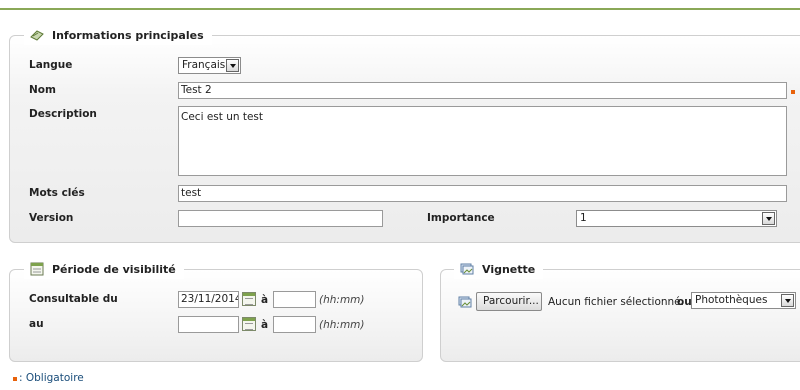 This screenshot has width=800, height=390. I want to click on vignette-section, so click(620, 315).